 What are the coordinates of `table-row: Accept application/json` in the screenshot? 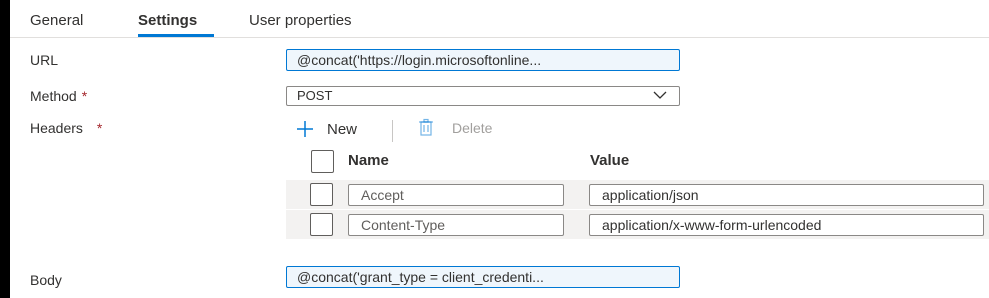 It's located at (637, 194).